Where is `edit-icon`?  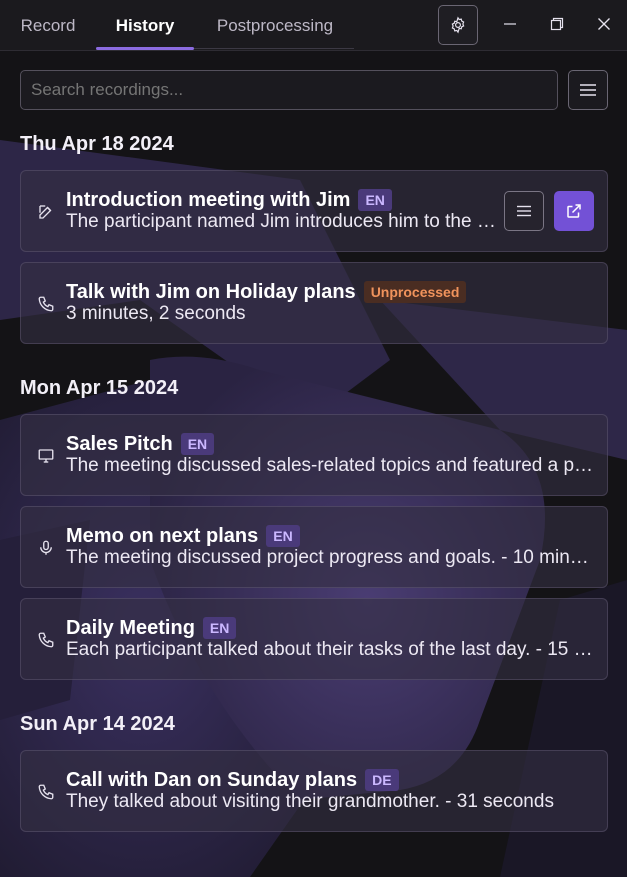
edit-icon is located at coordinates (46, 212).